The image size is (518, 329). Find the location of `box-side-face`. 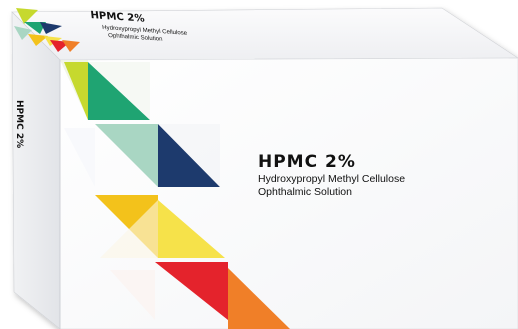

box-side-face is located at coordinates (36, 170).